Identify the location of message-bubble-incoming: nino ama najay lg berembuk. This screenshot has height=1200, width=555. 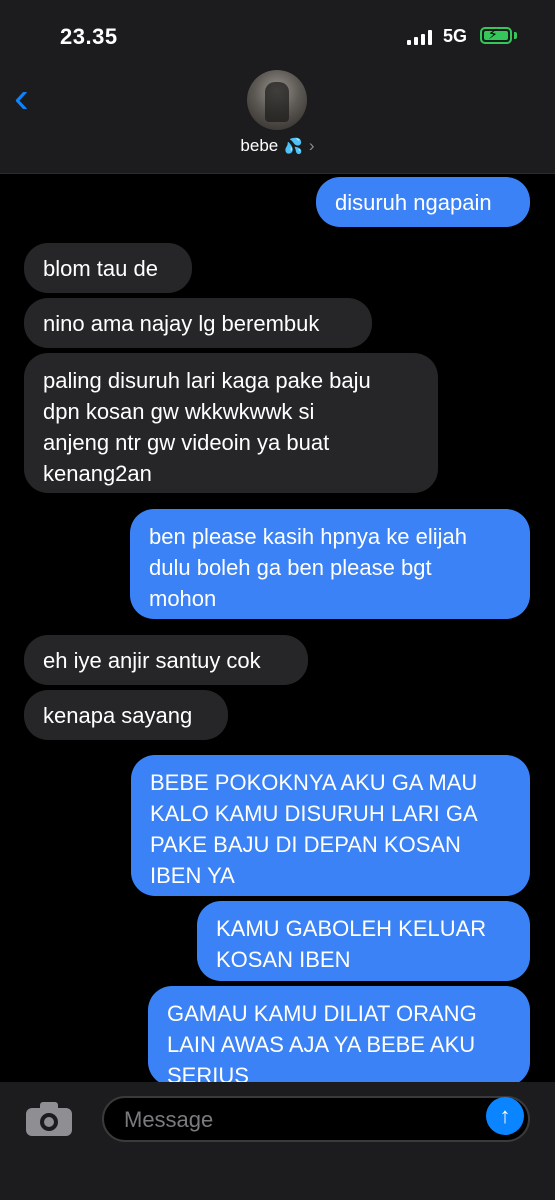
(198, 323).